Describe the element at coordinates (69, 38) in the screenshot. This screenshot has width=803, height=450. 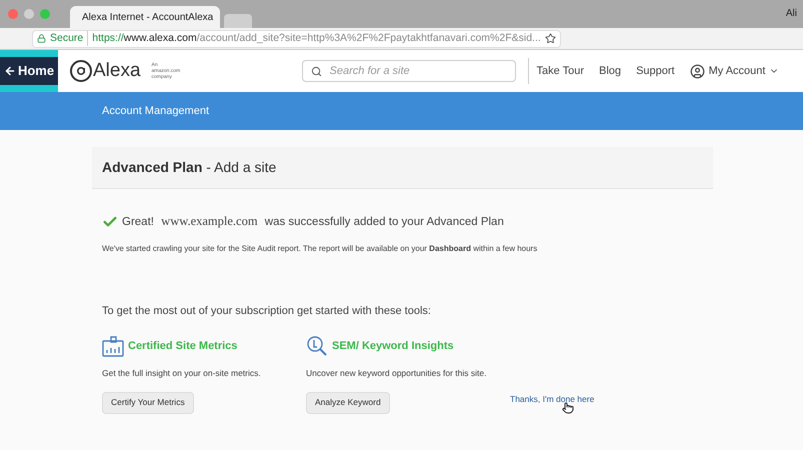
I see `secure-label: Secure` at that location.